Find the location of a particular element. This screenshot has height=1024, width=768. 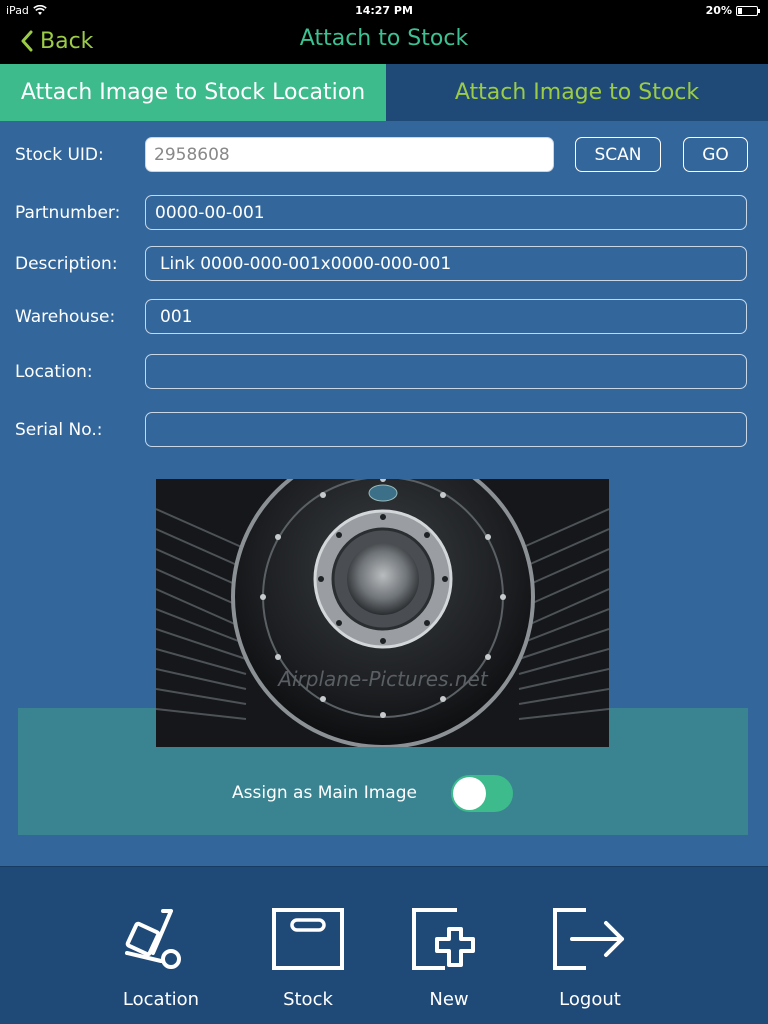

chevron-left-icon is located at coordinates (27, 41).